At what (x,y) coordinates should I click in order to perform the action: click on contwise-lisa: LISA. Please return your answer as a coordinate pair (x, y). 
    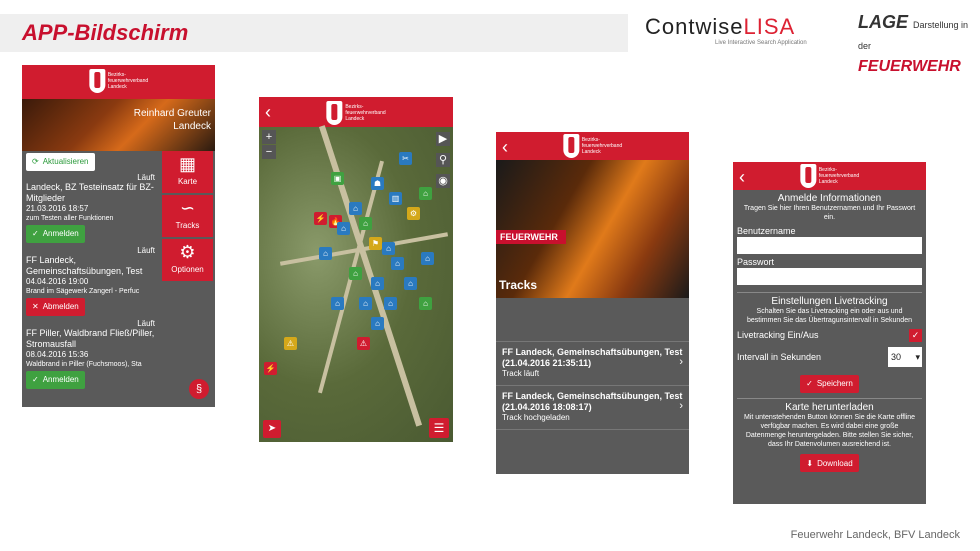
    Looking at the image, I should click on (769, 26).